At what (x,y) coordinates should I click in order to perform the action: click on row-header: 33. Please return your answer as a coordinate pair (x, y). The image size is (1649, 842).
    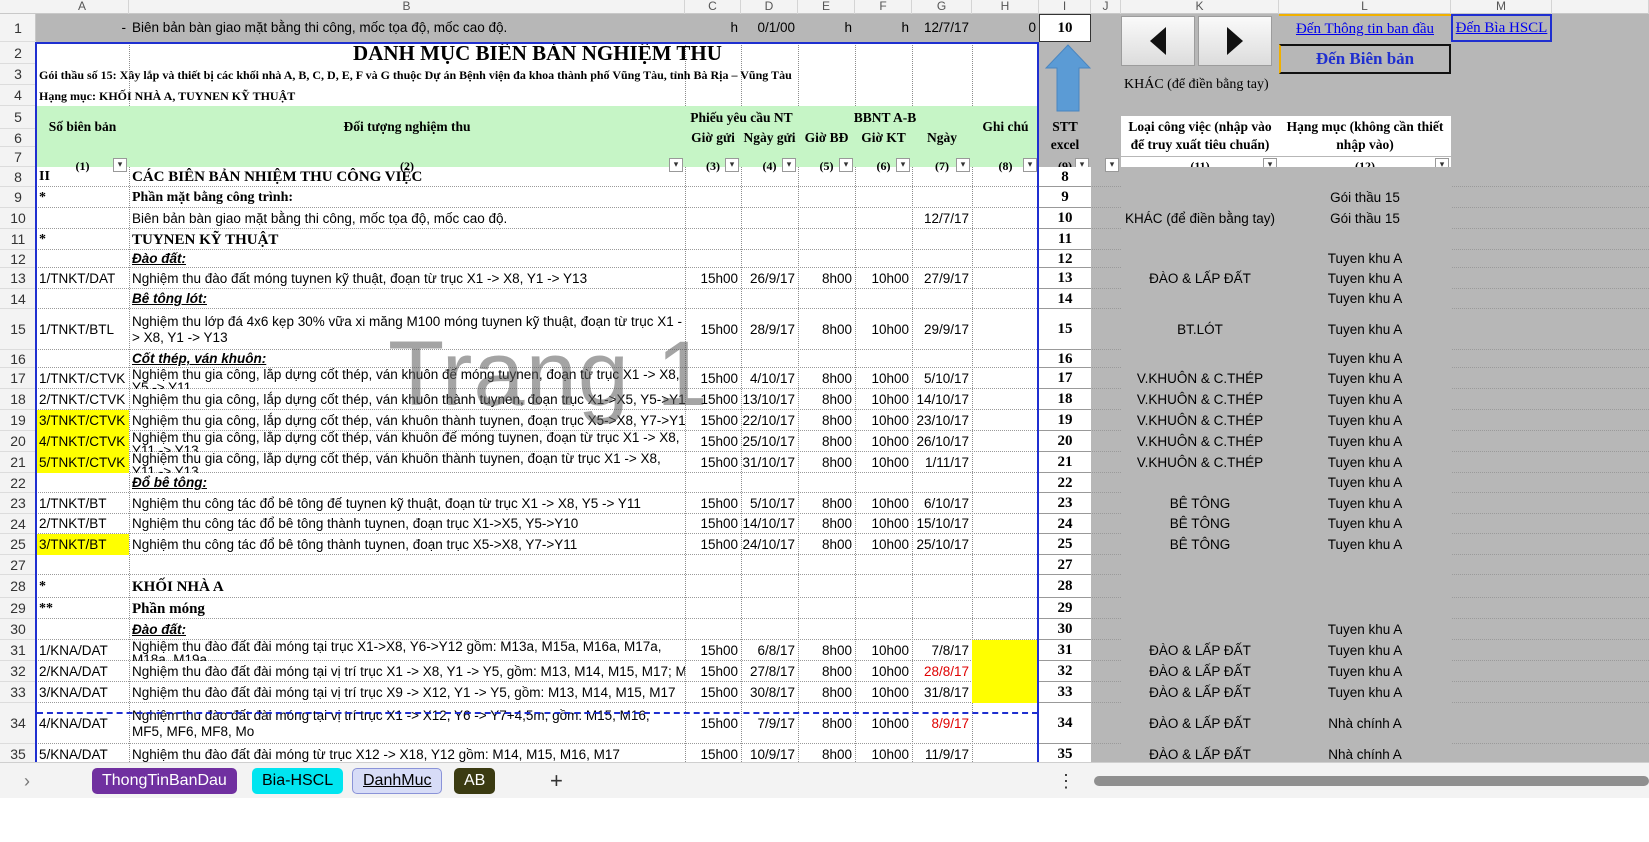
    Looking at the image, I should click on (18, 692).